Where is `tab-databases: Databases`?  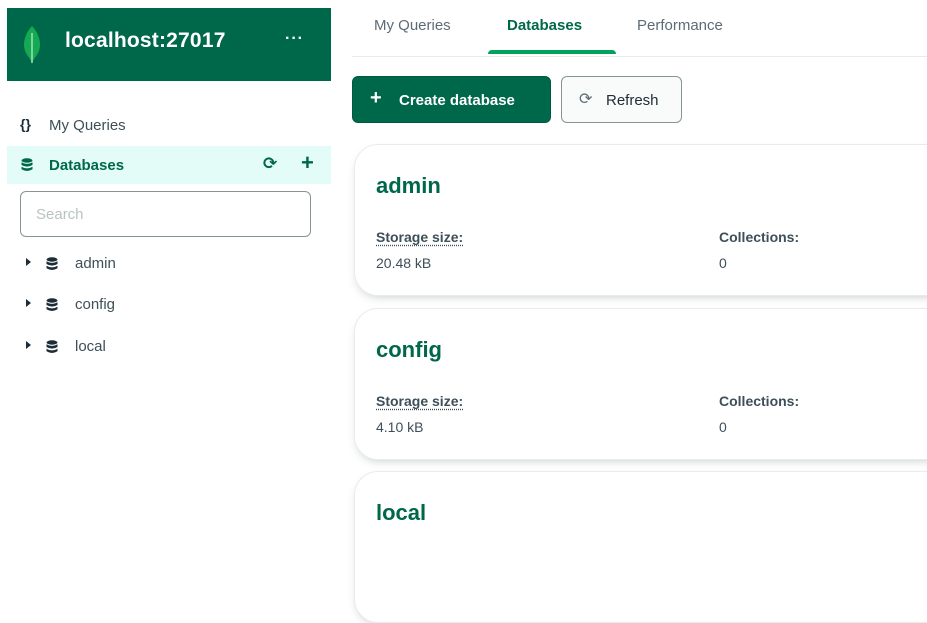 tab-databases: Databases is located at coordinates (544, 25).